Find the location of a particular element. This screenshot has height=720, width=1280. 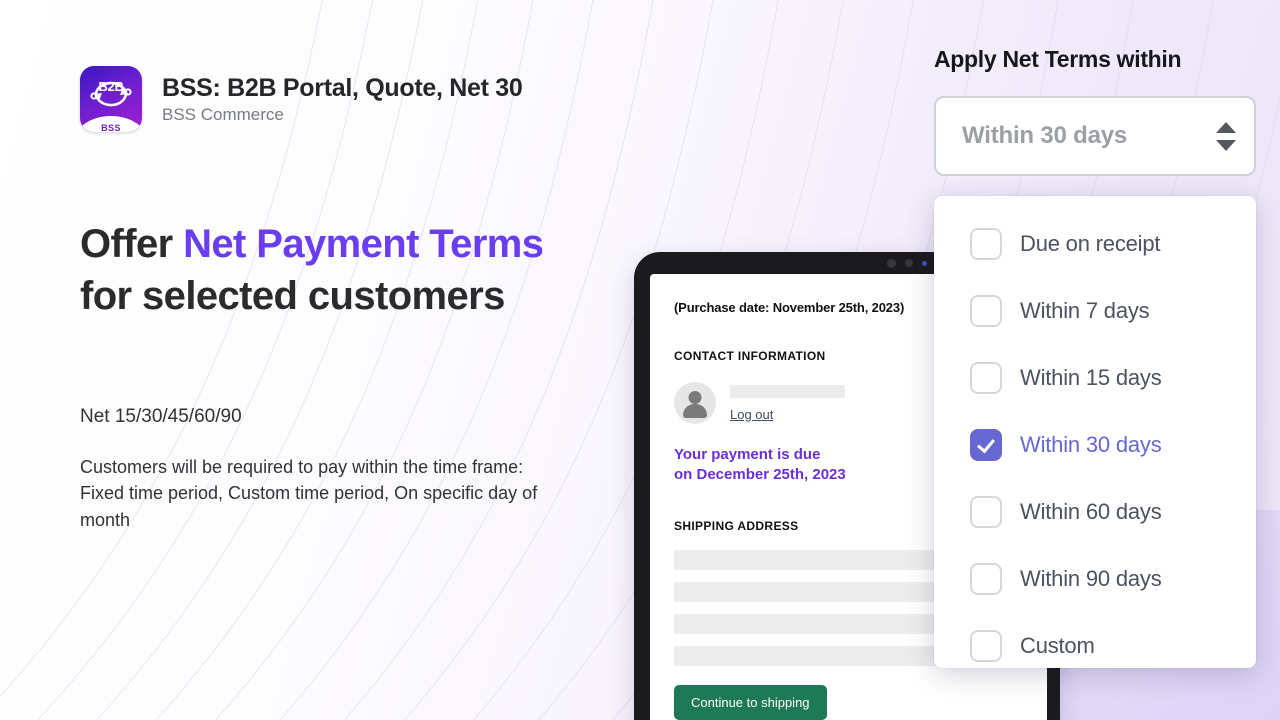

checkmark-icon is located at coordinates (986, 443).